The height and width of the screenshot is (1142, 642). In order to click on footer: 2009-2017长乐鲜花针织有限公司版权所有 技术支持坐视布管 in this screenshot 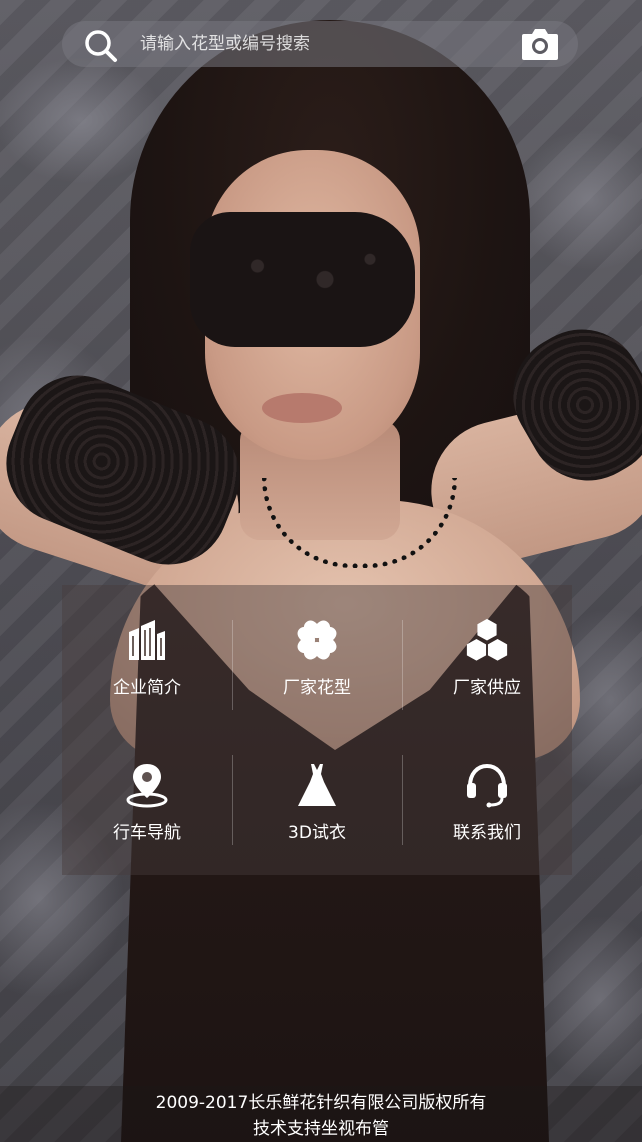, I will do `click(321, 1114)`.